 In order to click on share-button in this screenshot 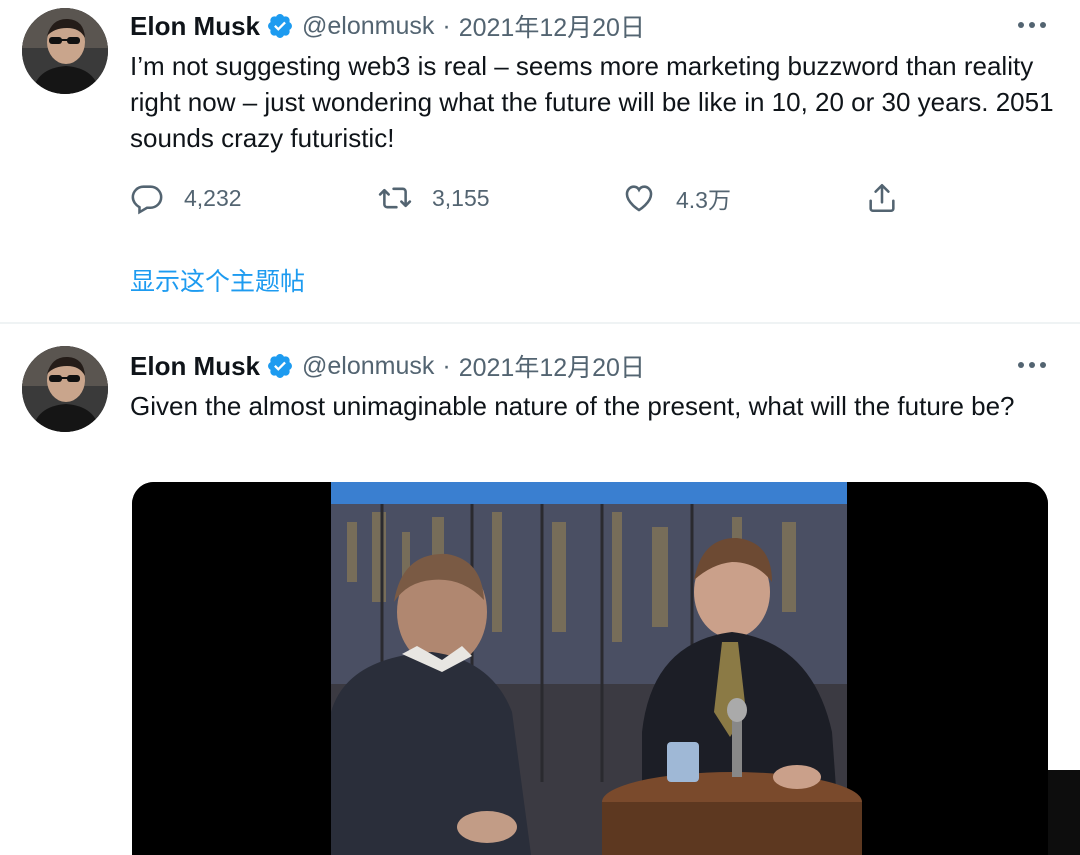, I will do `click(882, 198)`.